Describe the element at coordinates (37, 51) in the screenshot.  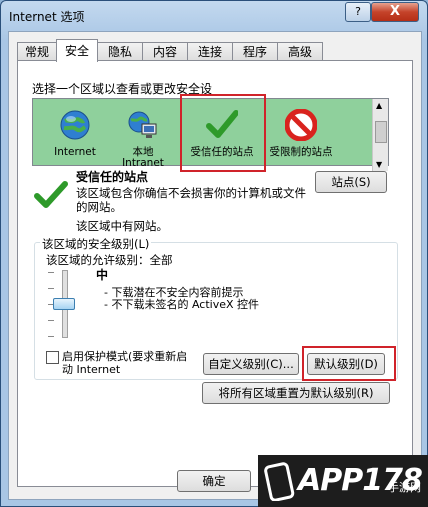
I see `tab-general: 常规` at that location.